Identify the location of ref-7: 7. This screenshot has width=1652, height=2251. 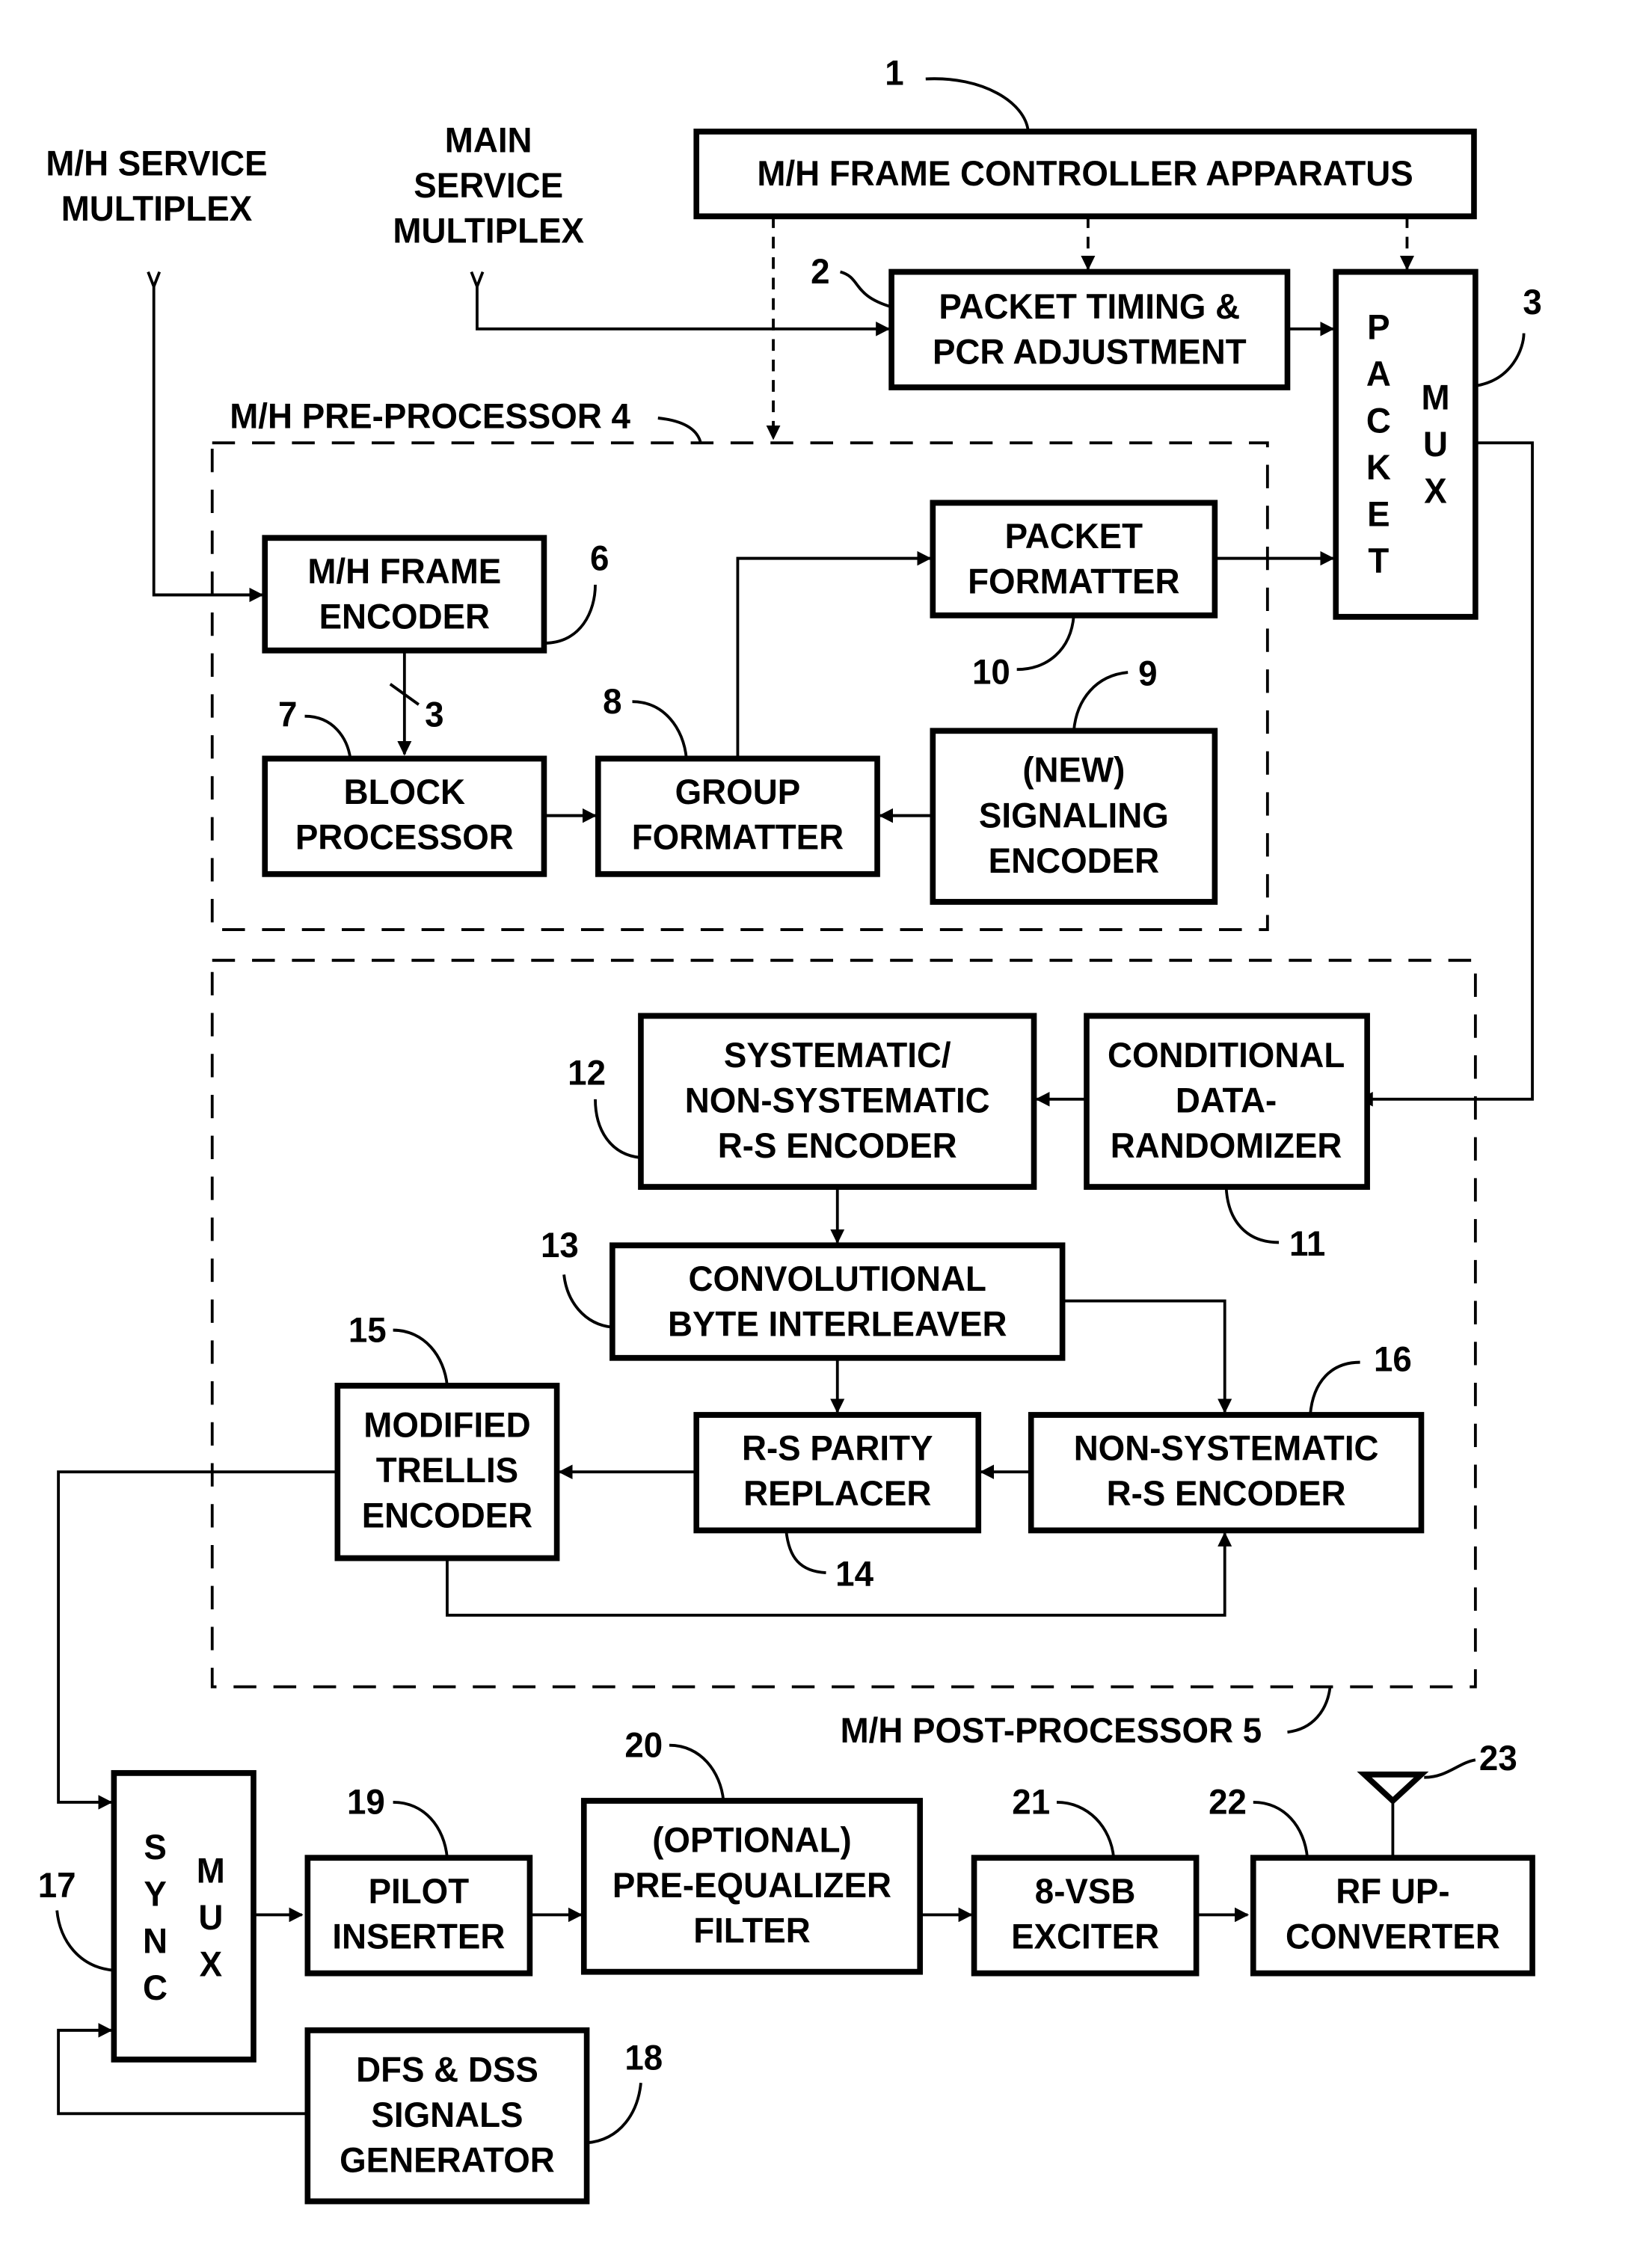
(288, 714).